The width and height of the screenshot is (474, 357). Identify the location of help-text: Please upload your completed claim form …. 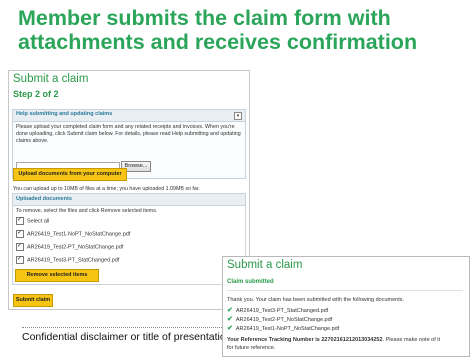
(128, 134).